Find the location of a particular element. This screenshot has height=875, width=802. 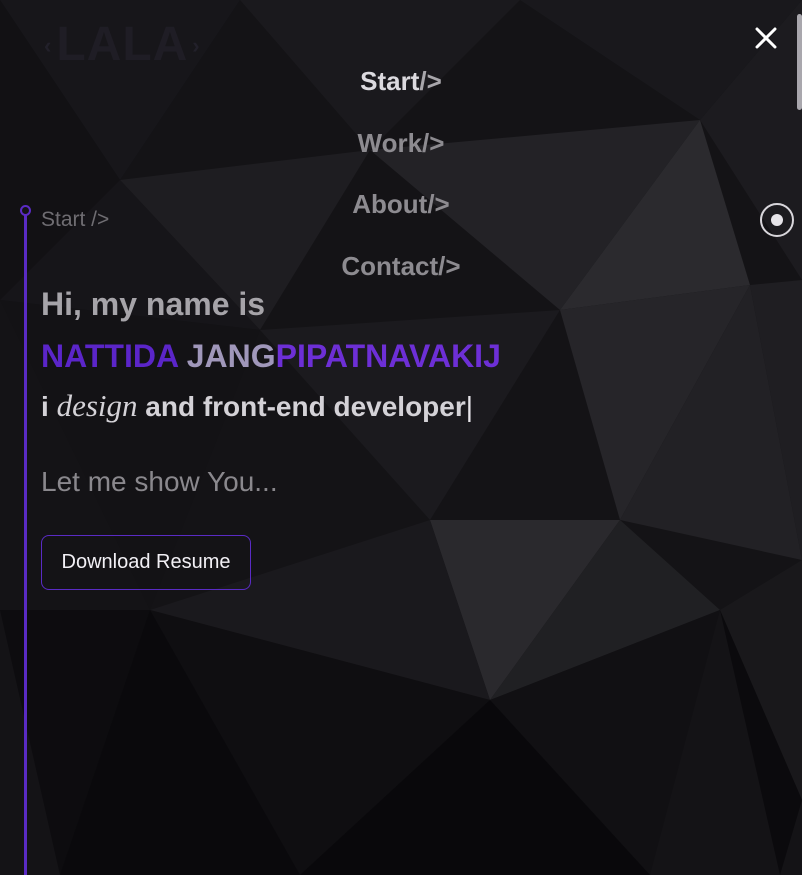

name-mid: JANG is located at coordinates (231, 356).